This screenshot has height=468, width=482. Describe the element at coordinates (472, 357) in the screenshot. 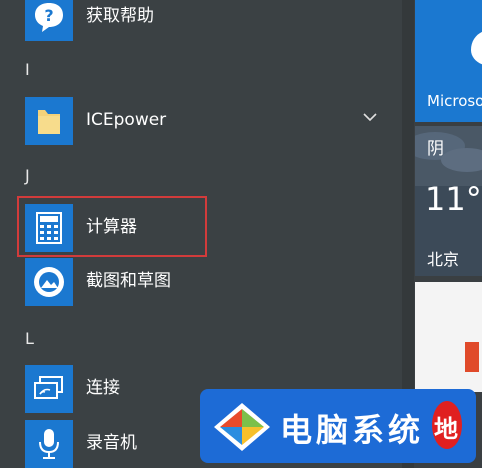

I see `tile-accent` at that location.